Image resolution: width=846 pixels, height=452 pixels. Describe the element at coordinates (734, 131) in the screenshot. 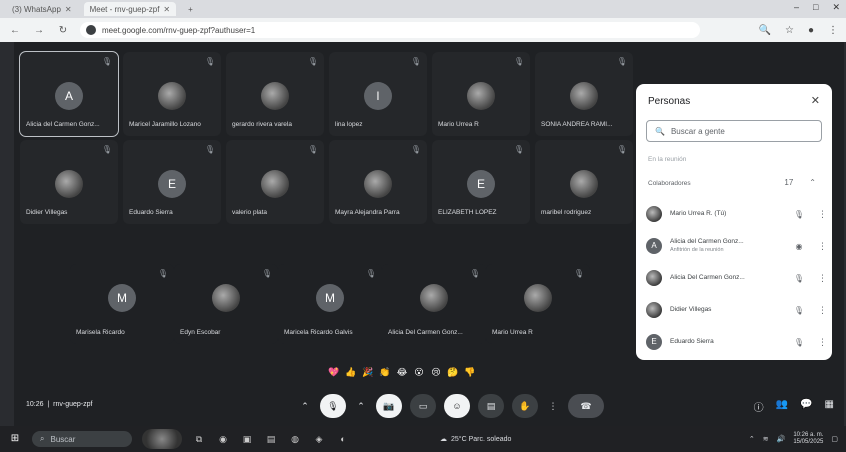

I see `people-search-input: 🔍 Buscar a gente` at that location.